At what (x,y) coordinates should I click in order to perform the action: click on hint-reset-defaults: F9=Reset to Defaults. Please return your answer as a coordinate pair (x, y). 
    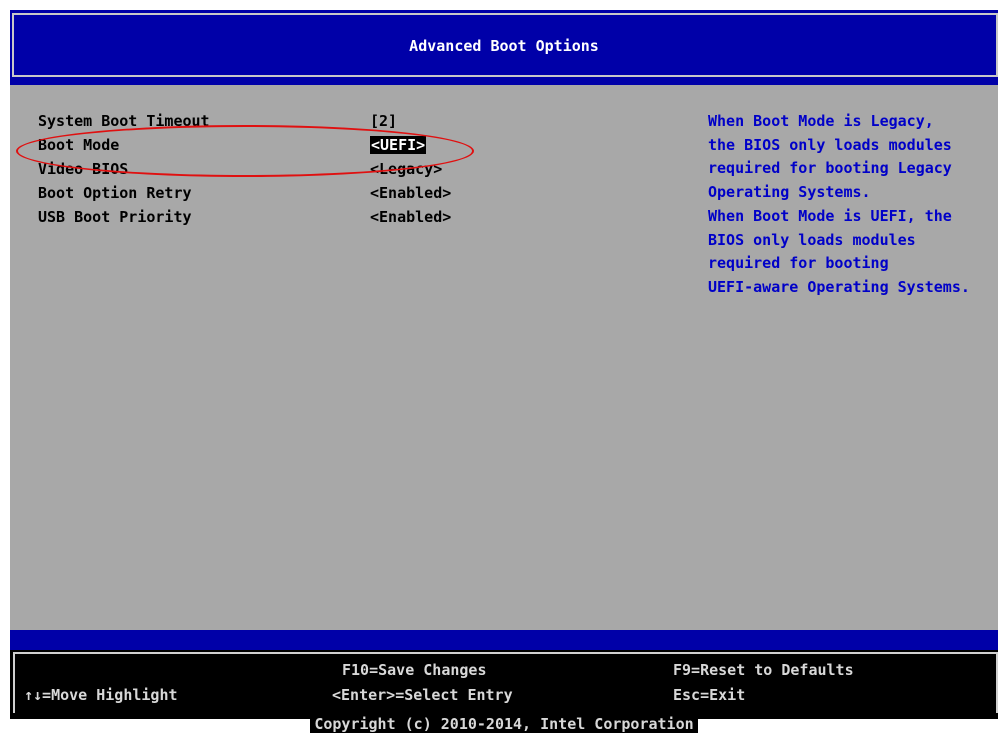
    Looking at the image, I should click on (763, 670).